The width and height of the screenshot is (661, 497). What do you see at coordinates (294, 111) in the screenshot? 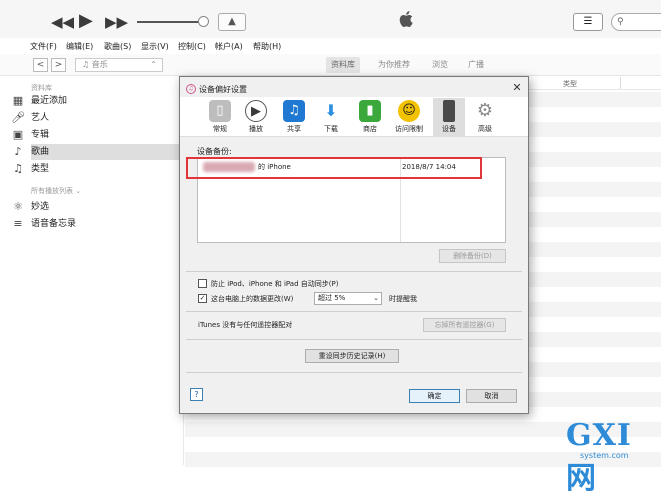
I see `sharing-icon: ♫` at bounding box center [294, 111].